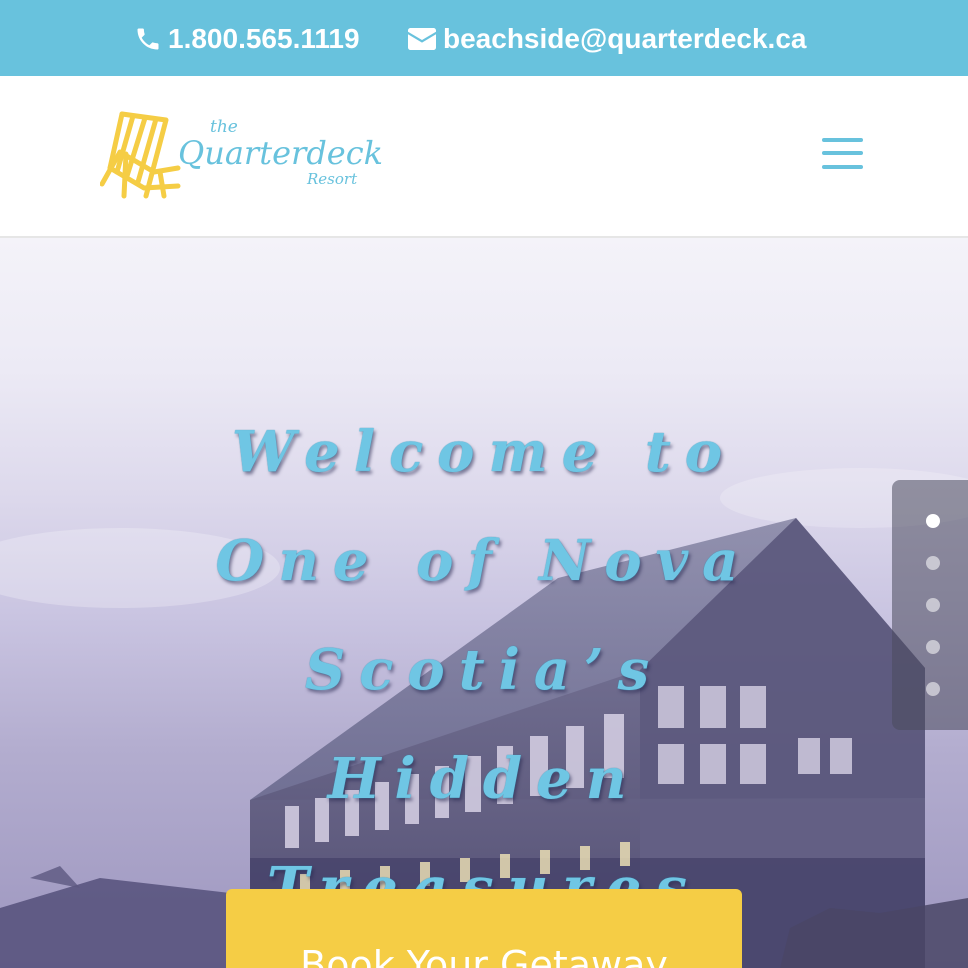 This screenshot has width=968, height=968. I want to click on phone-link: 1.800.565.1119, so click(247, 39).